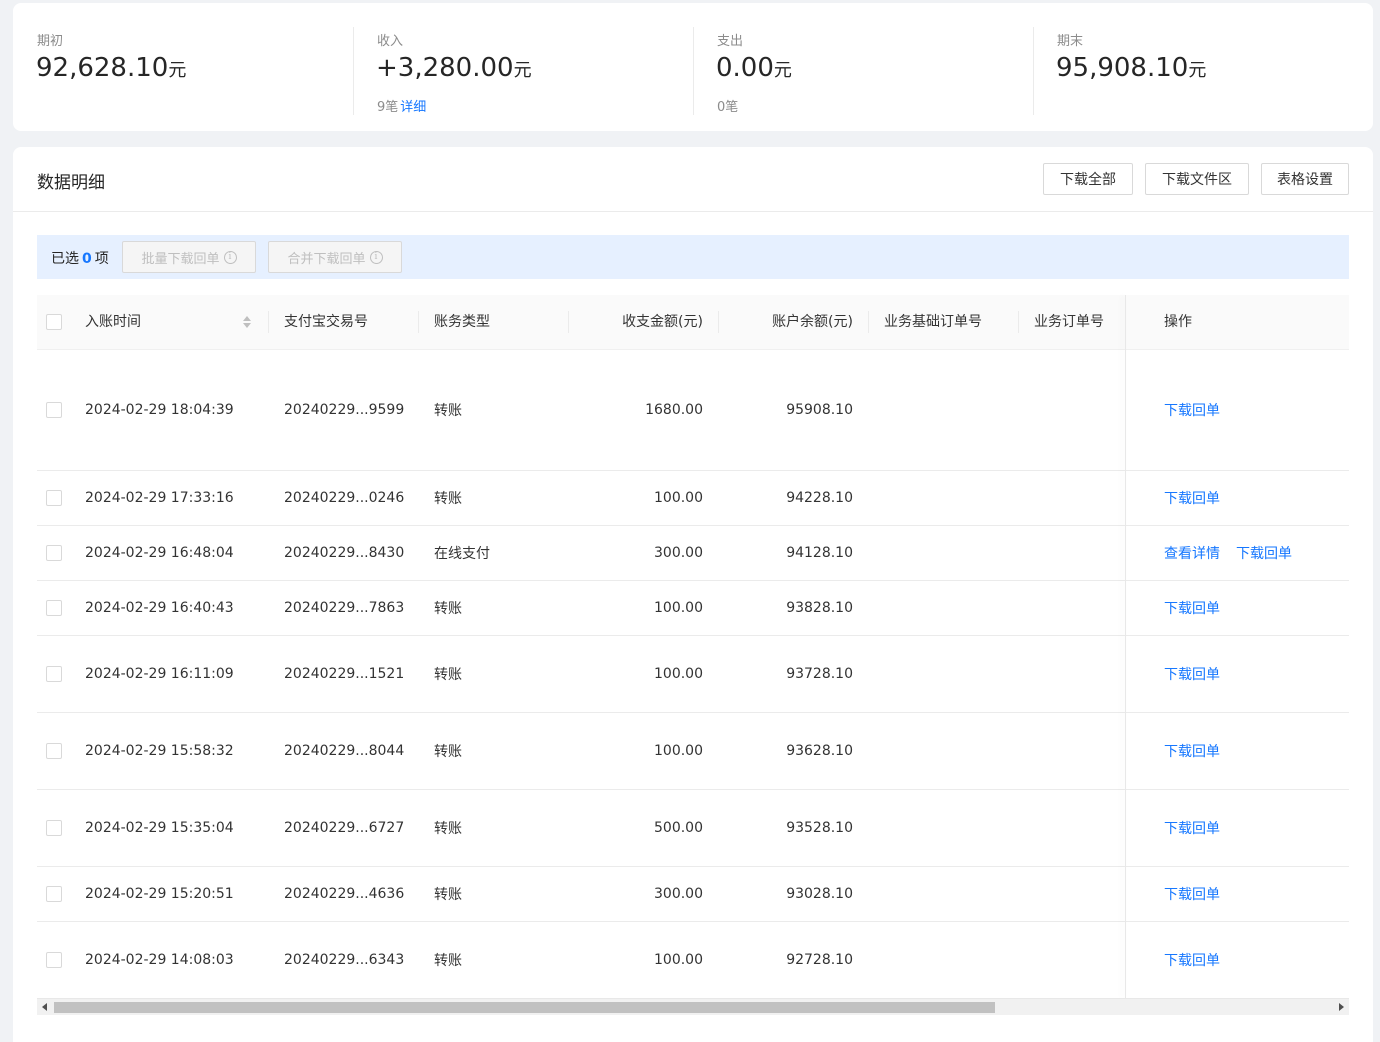  Describe the element at coordinates (812, 322) in the screenshot. I see `column-header-balance: 账户余额(元)` at that location.